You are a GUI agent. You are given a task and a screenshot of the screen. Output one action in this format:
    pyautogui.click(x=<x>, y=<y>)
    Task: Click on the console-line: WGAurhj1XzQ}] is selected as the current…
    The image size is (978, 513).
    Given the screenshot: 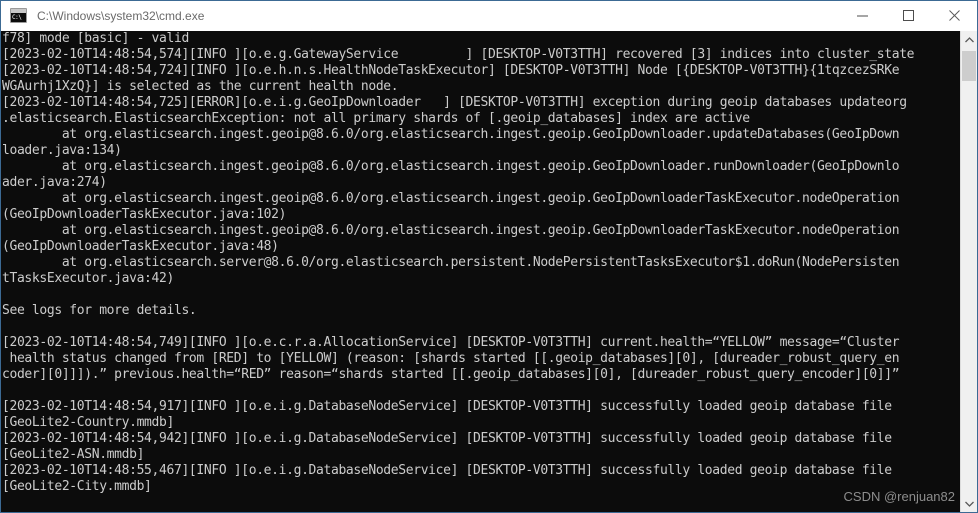 What is the action you would take?
    pyautogui.click(x=200, y=86)
    